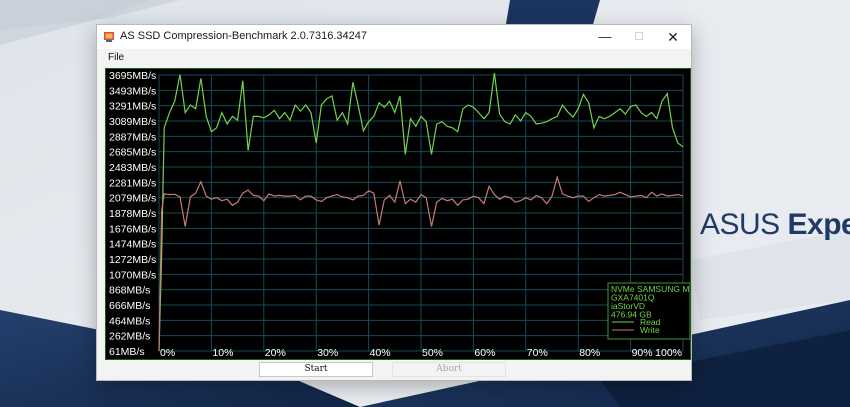  What do you see at coordinates (129, 337) in the screenshot?
I see `y-tick-label: 262MB/s` at bounding box center [129, 337].